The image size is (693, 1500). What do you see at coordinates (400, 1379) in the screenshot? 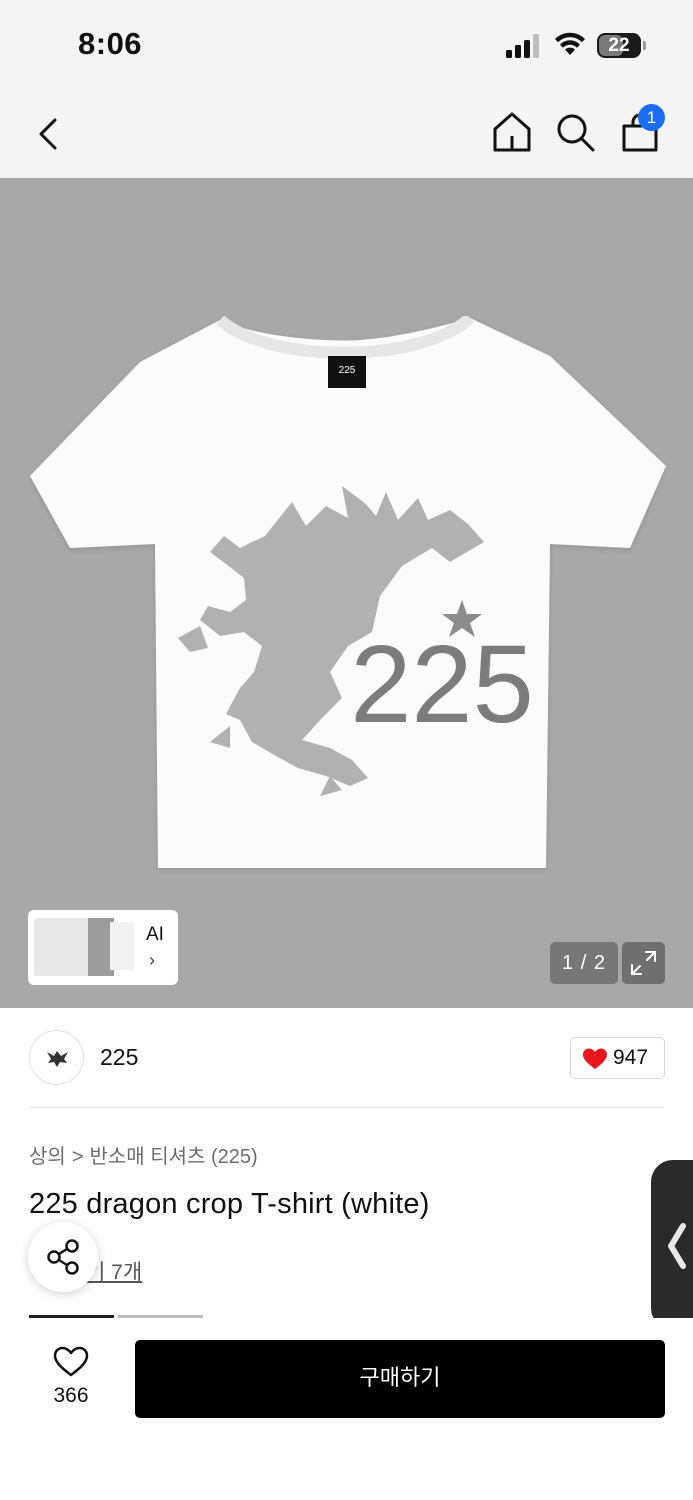
I see `buy-button: 구매하기` at bounding box center [400, 1379].